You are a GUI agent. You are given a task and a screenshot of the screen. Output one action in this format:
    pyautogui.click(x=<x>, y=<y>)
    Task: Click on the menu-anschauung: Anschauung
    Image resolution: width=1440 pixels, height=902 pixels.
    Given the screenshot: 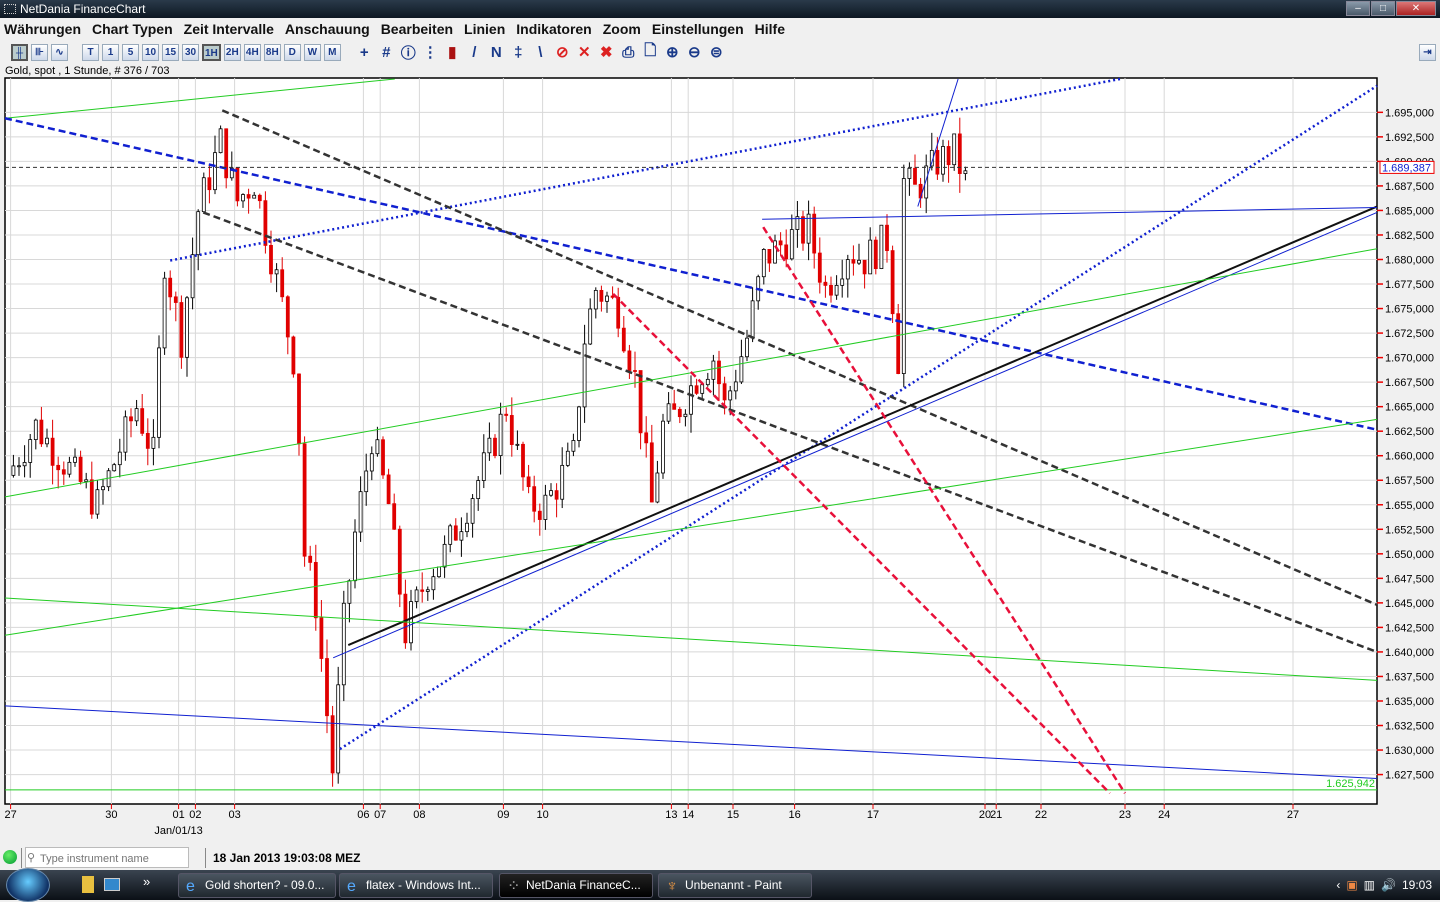 What is the action you would take?
    pyautogui.click(x=327, y=29)
    